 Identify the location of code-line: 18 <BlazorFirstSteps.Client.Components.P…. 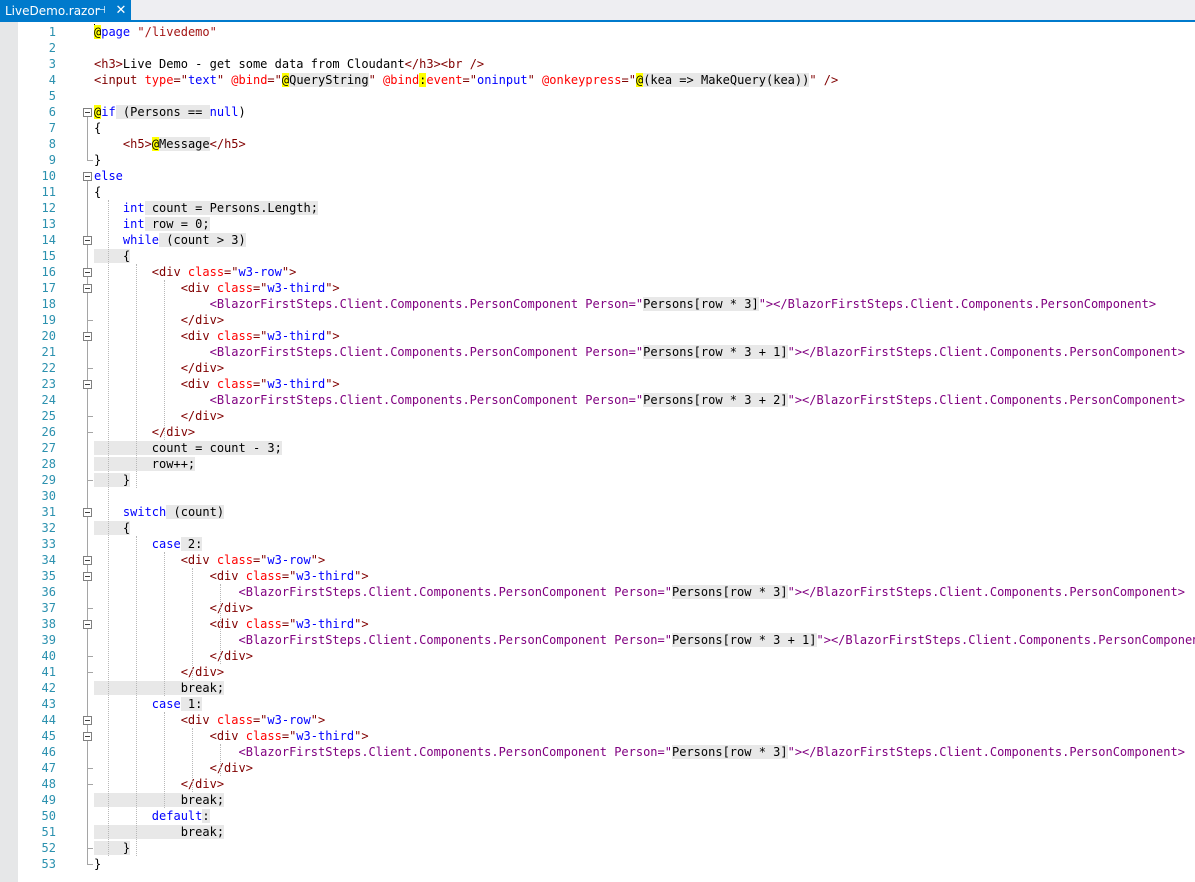
(606, 304).